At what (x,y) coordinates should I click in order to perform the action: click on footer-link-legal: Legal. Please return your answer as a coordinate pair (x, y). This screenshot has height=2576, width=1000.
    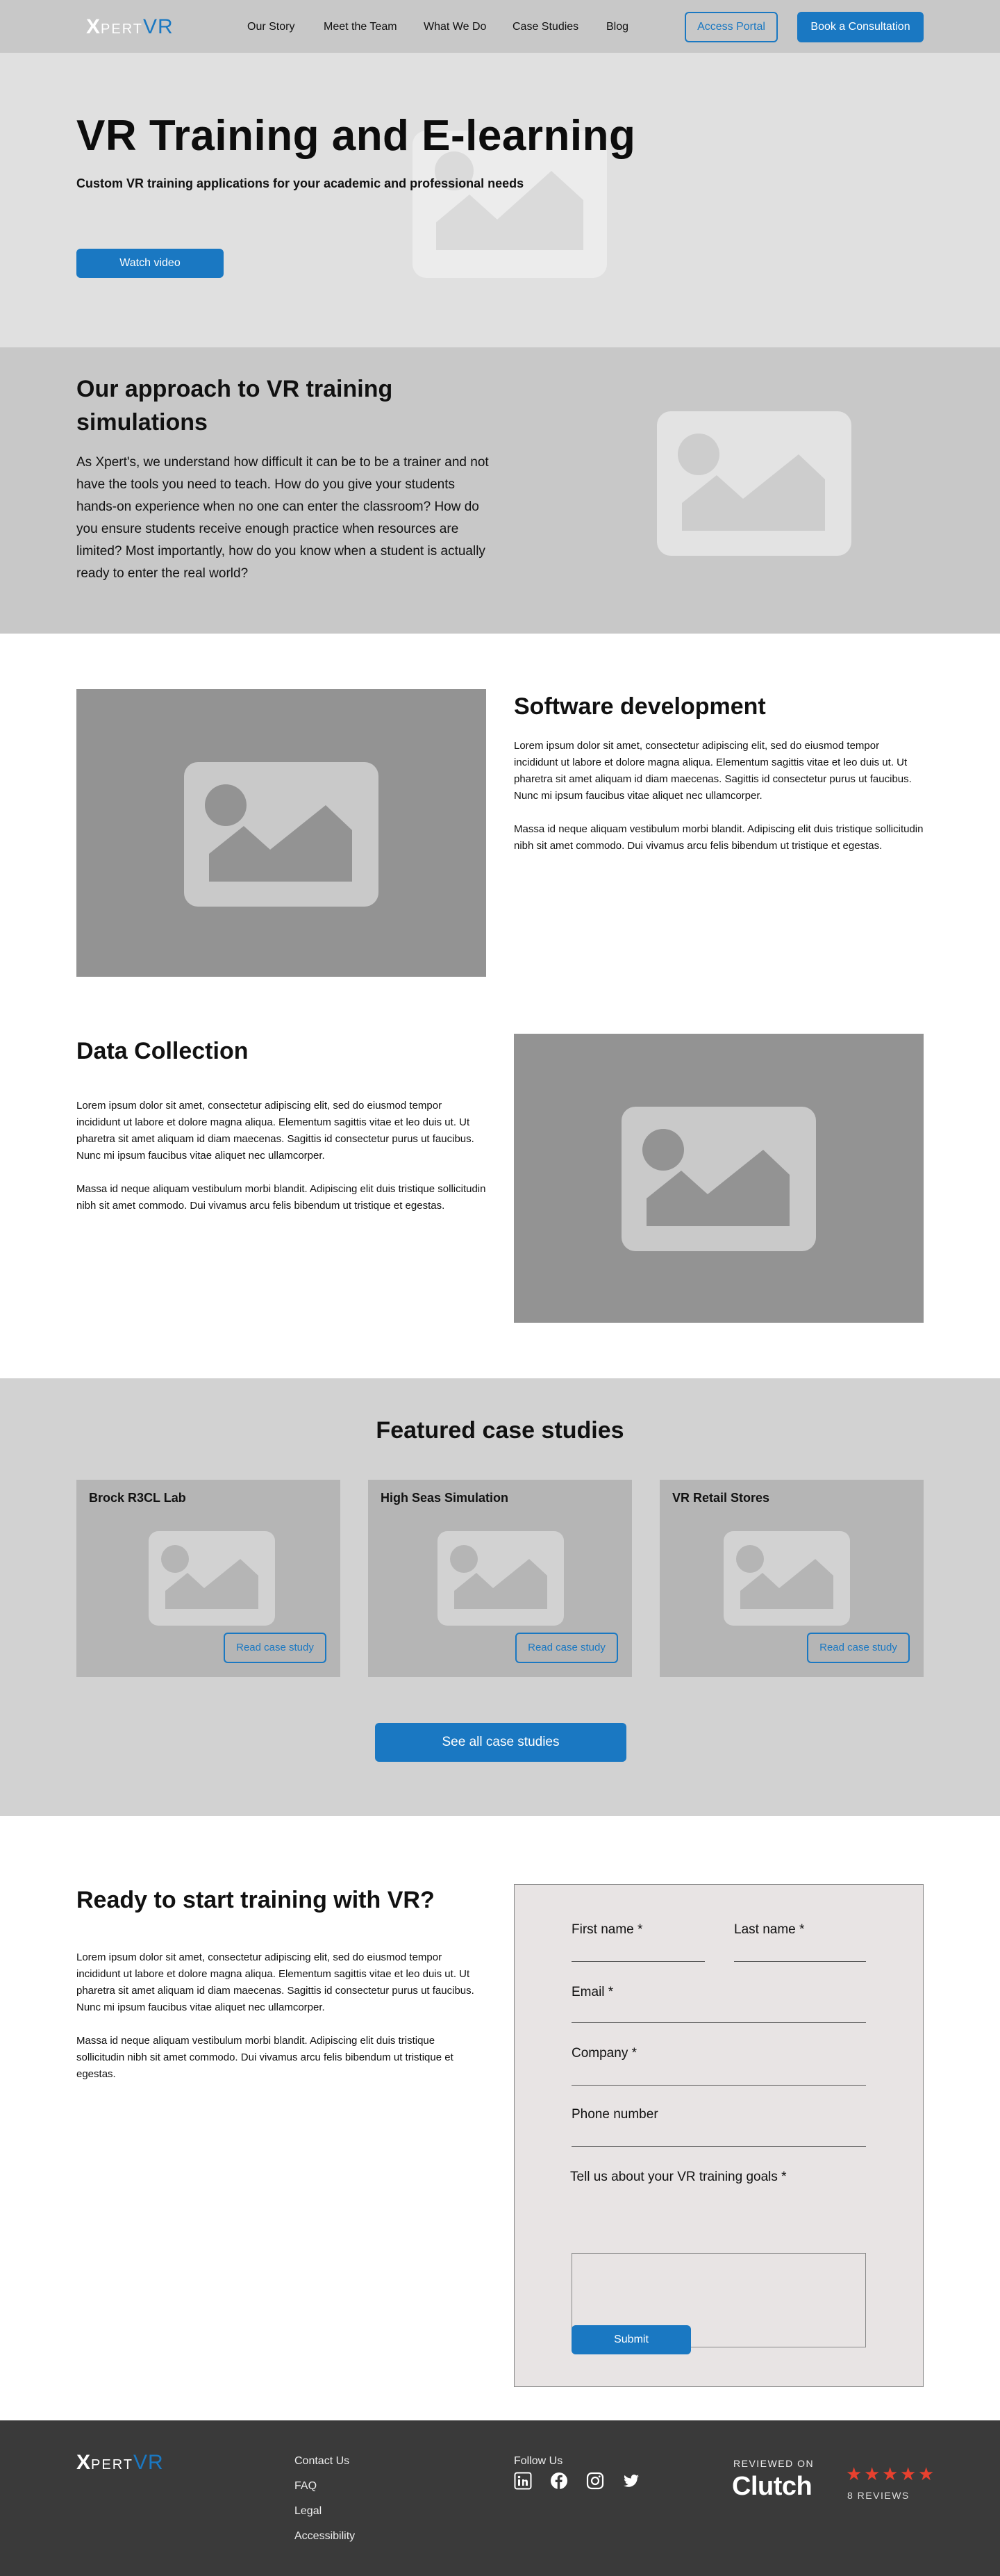
    Looking at the image, I should click on (308, 2511).